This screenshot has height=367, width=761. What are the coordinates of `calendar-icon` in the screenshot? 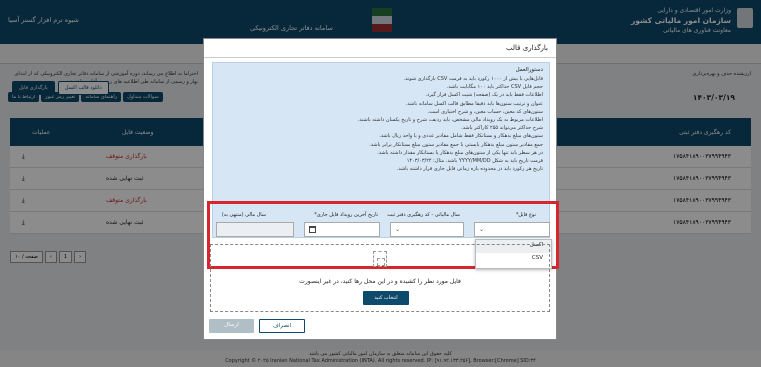 It's located at (312, 229).